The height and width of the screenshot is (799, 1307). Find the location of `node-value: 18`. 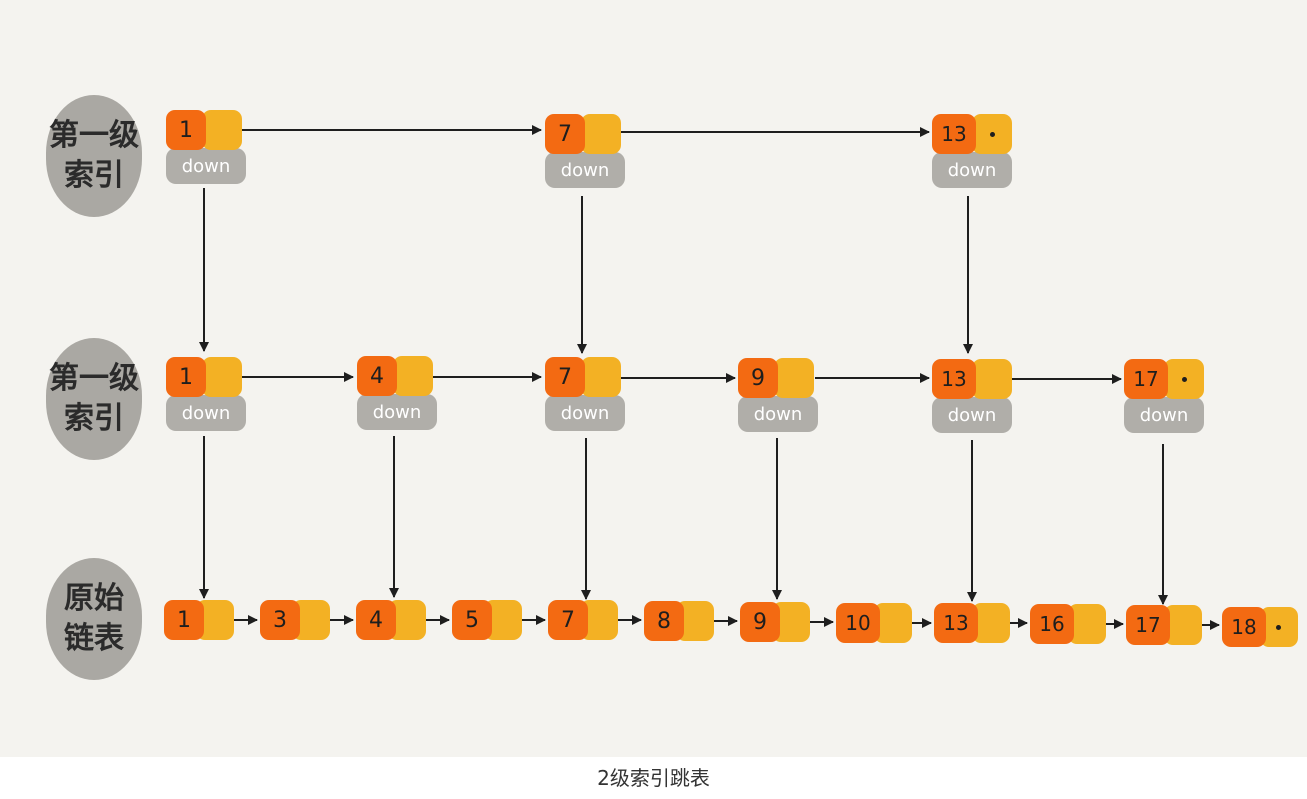

node-value: 18 is located at coordinates (1244, 627).